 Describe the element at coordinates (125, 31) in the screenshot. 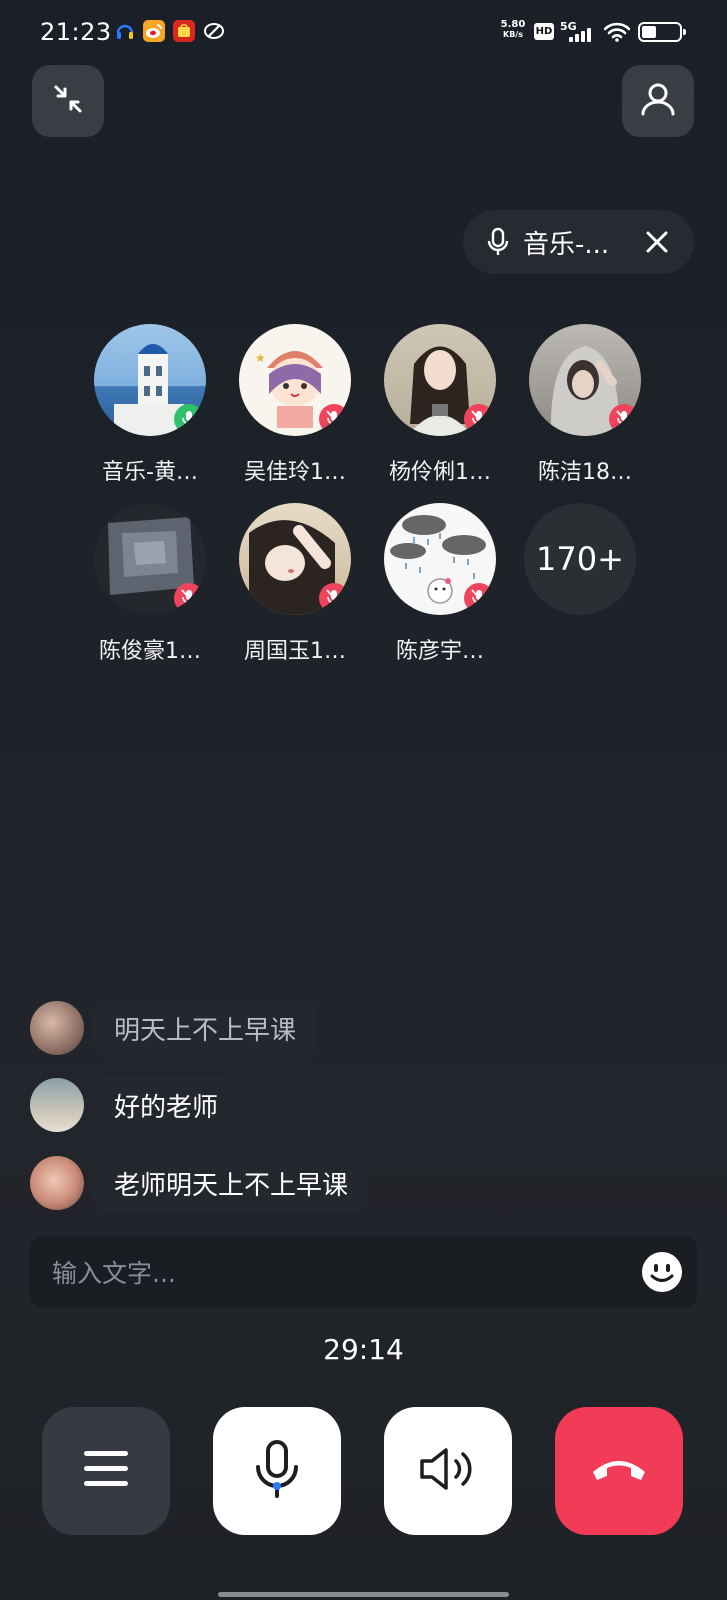

I see `headset-app-icon` at that location.